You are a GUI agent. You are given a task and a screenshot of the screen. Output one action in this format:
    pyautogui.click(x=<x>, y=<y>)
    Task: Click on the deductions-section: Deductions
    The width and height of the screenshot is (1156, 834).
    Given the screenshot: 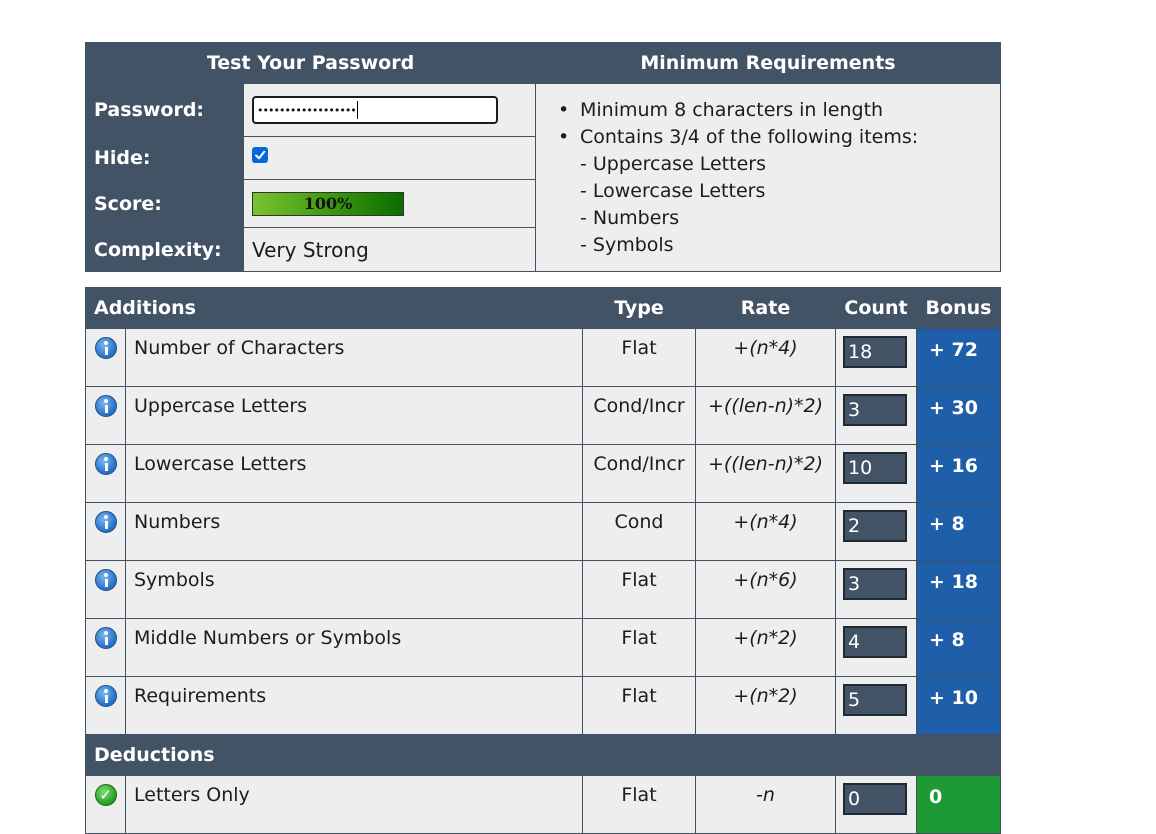 What is the action you would take?
    pyautogui.click(x=543, y=755)
    